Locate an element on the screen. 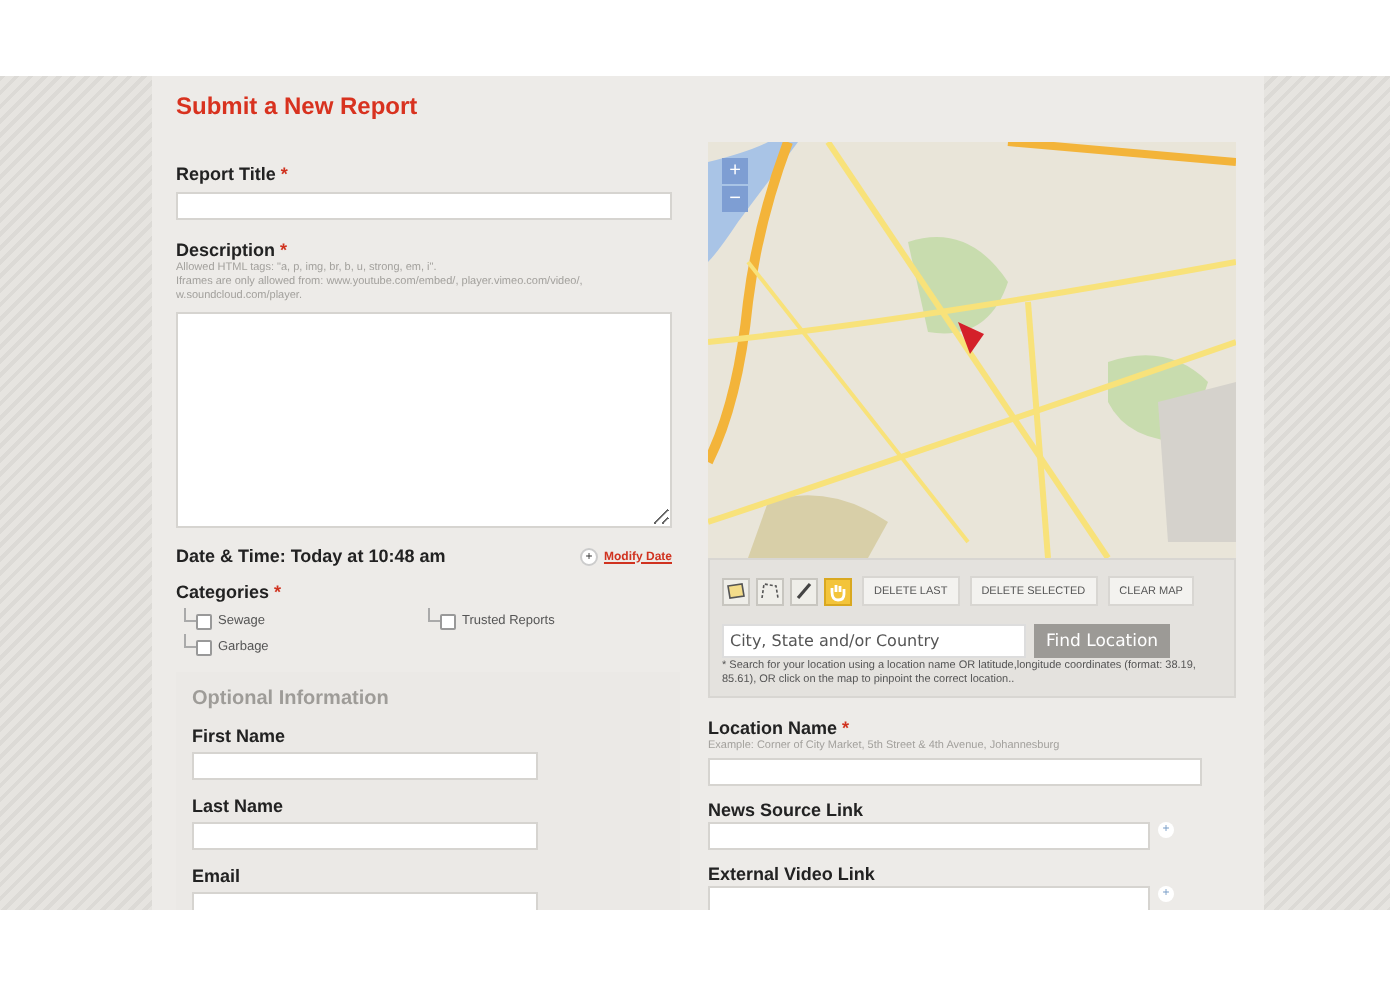 The width and height of the screenshot is (1390, 988). page-title: Submit a New Report is located at coordinates (298, 106).